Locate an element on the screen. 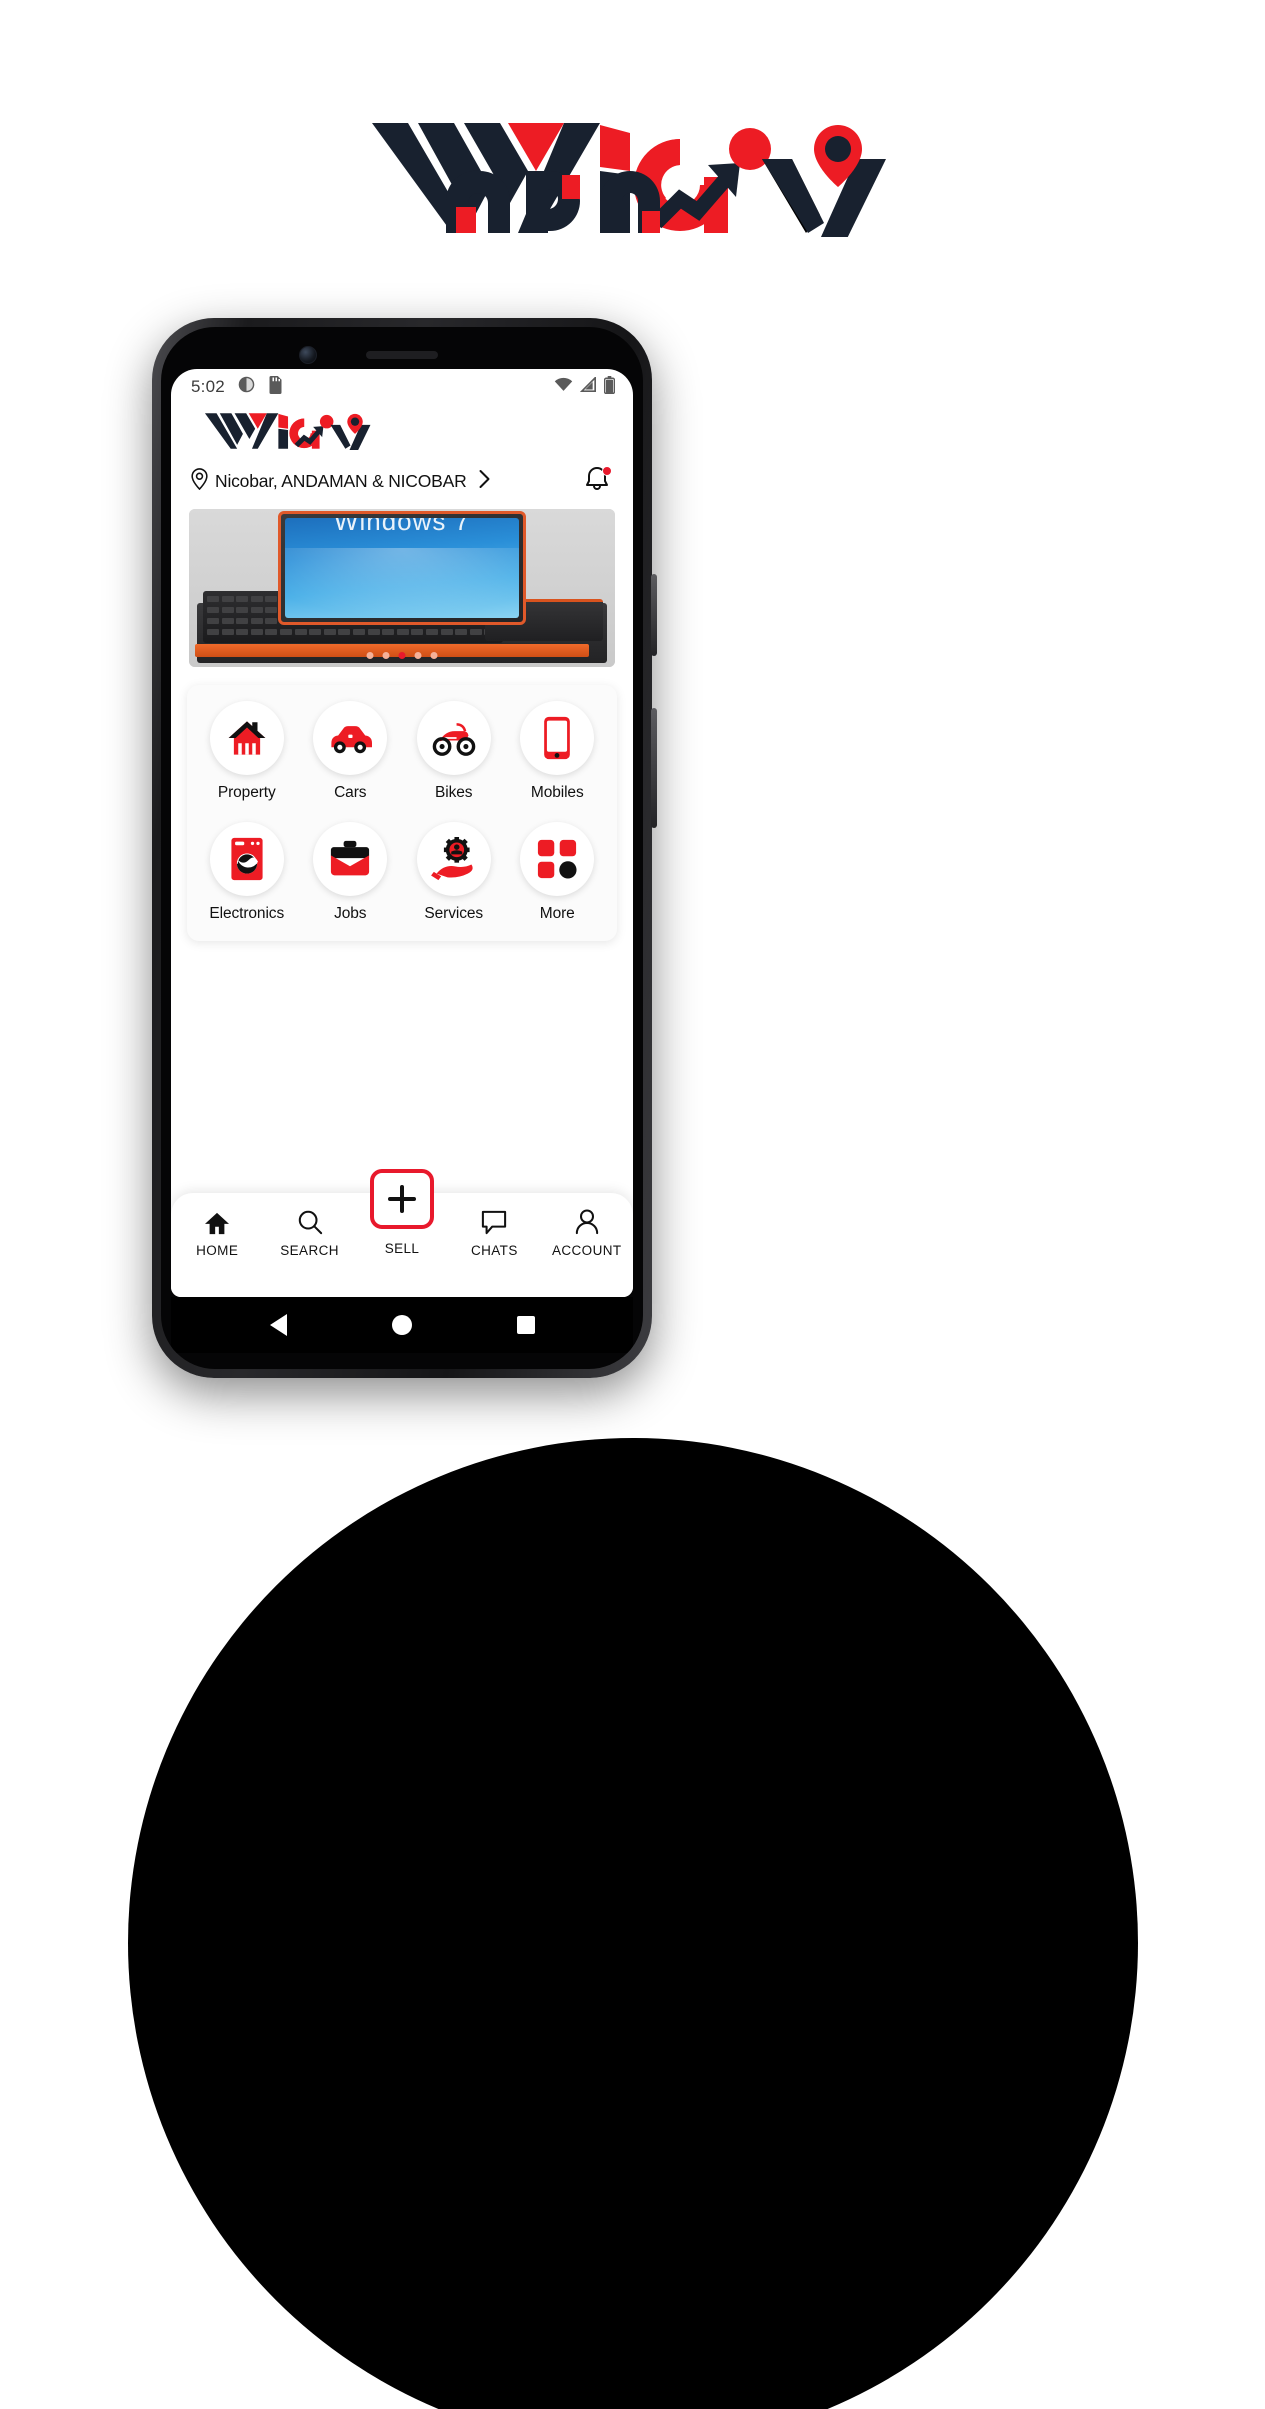 The width and height of the screenshot is (1265, 2409). briefcase-icon is located at coordinates (350, 858).